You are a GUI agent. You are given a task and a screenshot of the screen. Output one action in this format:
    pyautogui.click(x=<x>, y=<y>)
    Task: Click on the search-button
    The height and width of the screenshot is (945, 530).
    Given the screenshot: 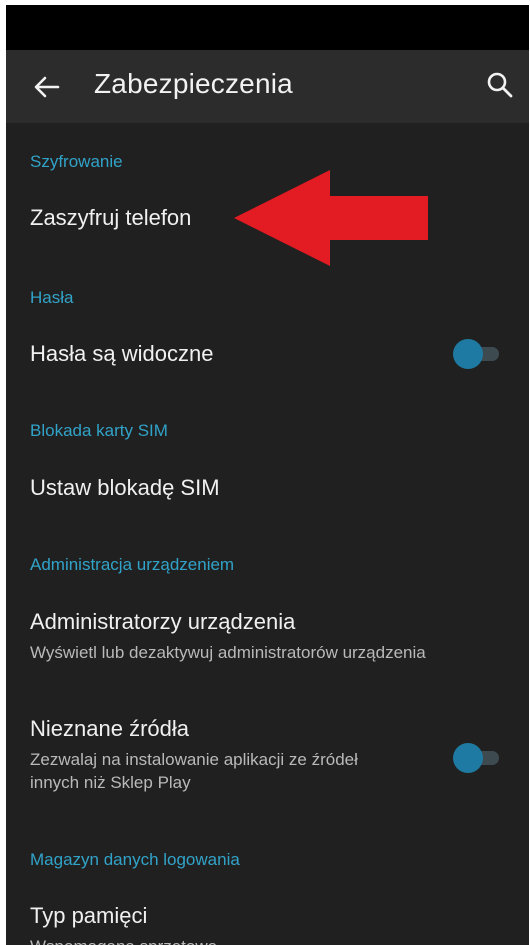 What is the action you would take?
    pyautogui.click(x=500, y=85)
    